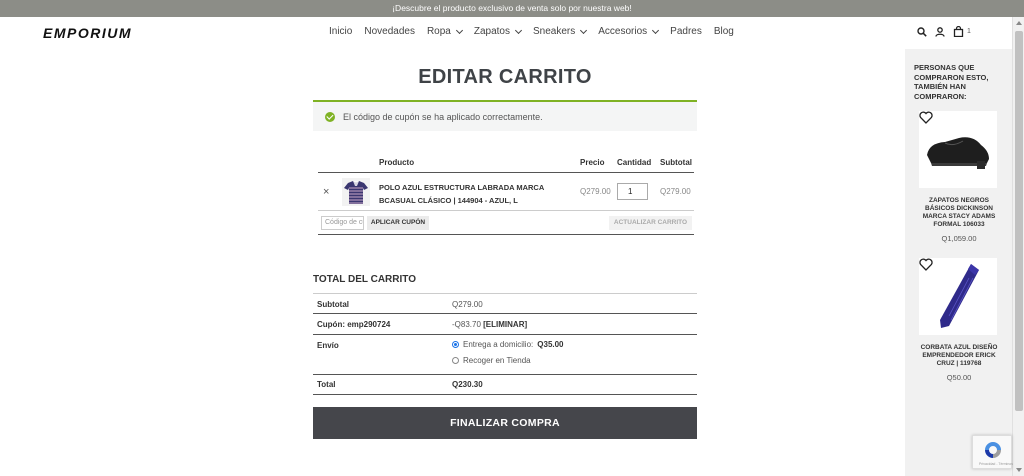 This screenshot has height=476, width=1024. Describe the element at coordinates (595, 191) in the screenshot. I see `item-price: Q279.00` at that location.